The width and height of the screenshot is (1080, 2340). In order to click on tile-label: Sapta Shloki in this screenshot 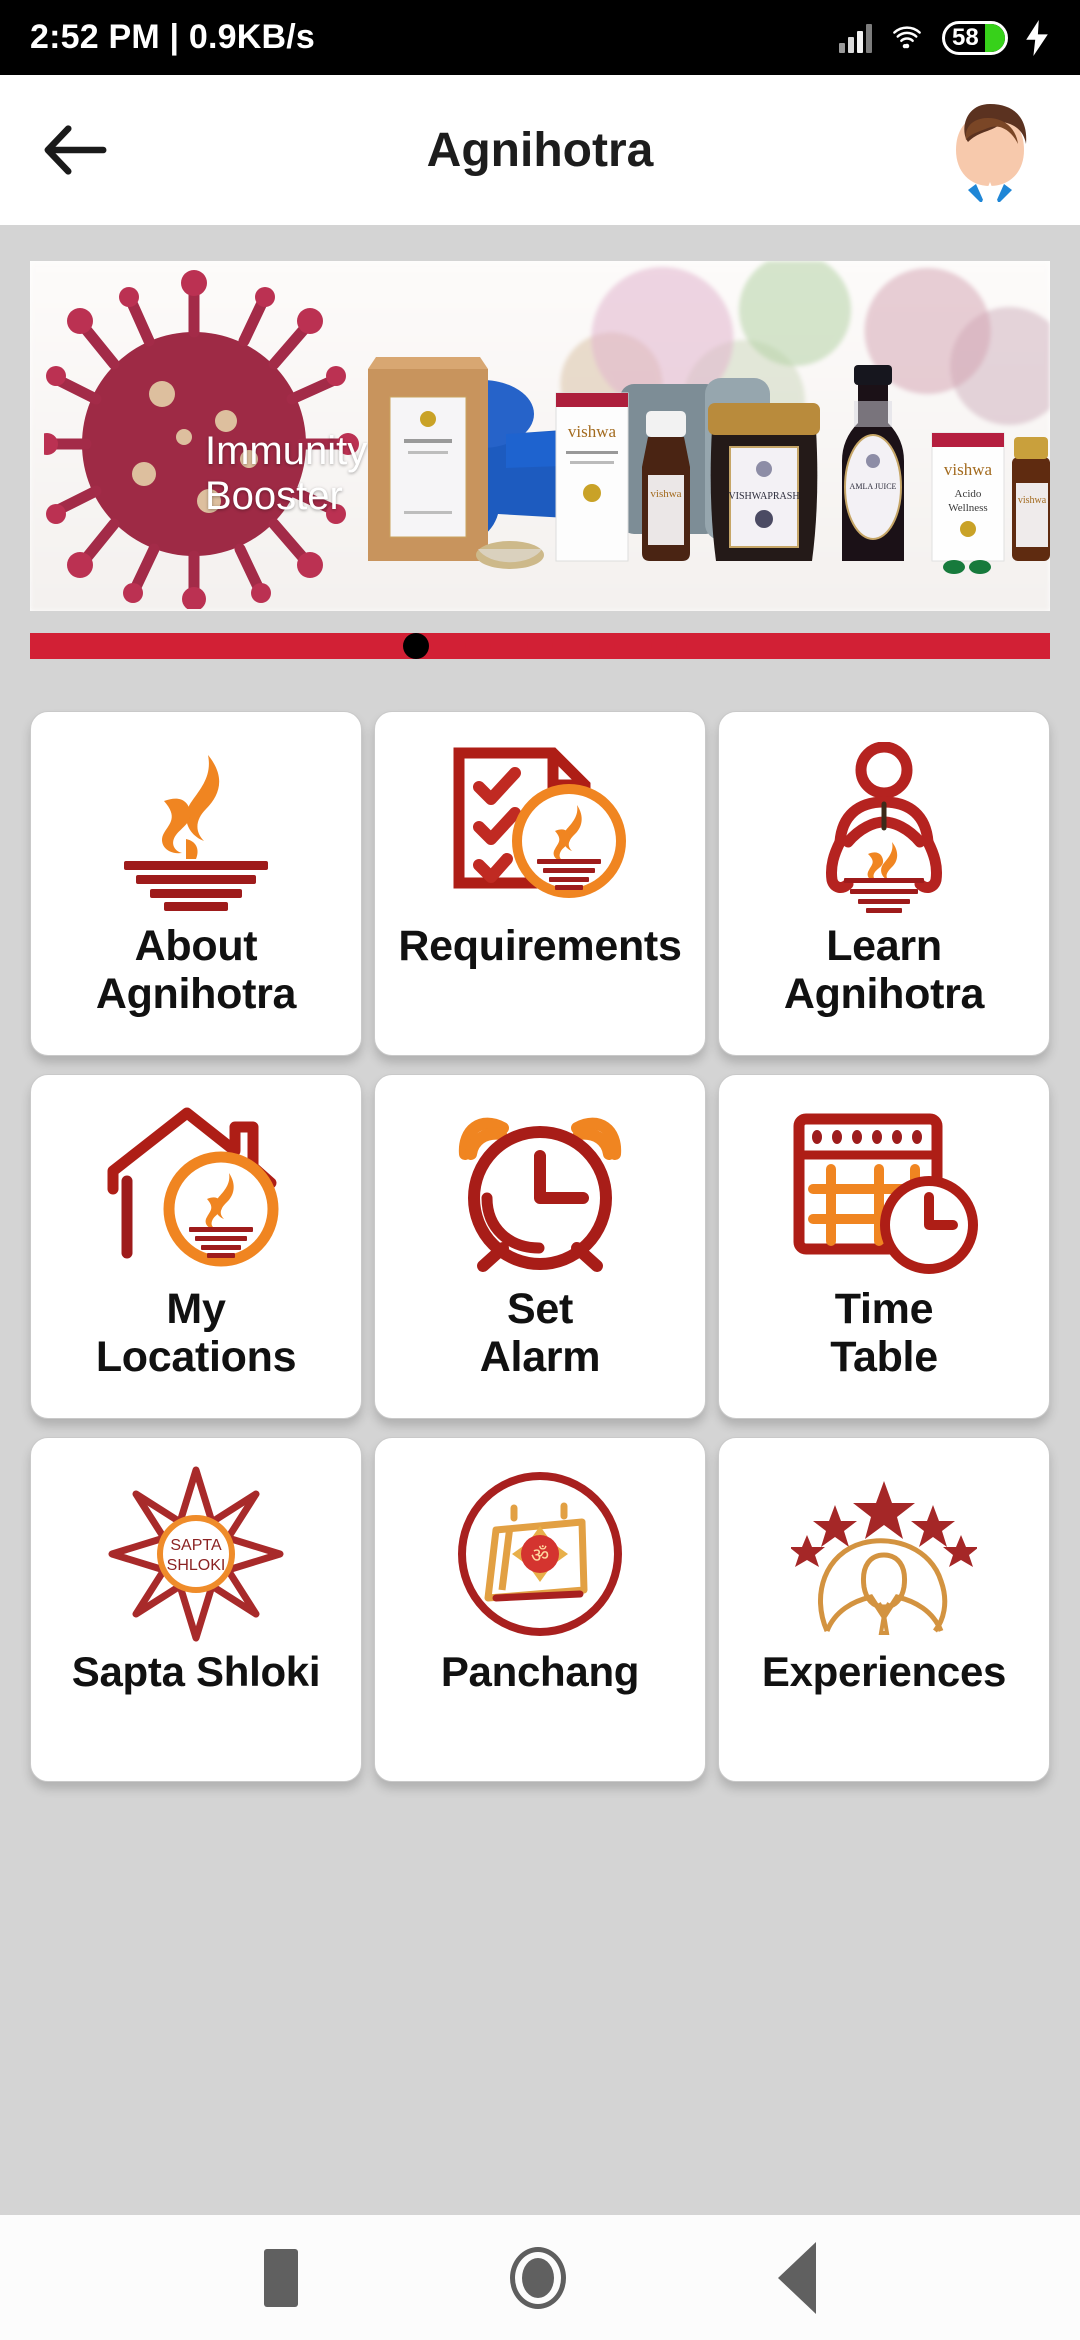, I will do `click(196, 1671)`.